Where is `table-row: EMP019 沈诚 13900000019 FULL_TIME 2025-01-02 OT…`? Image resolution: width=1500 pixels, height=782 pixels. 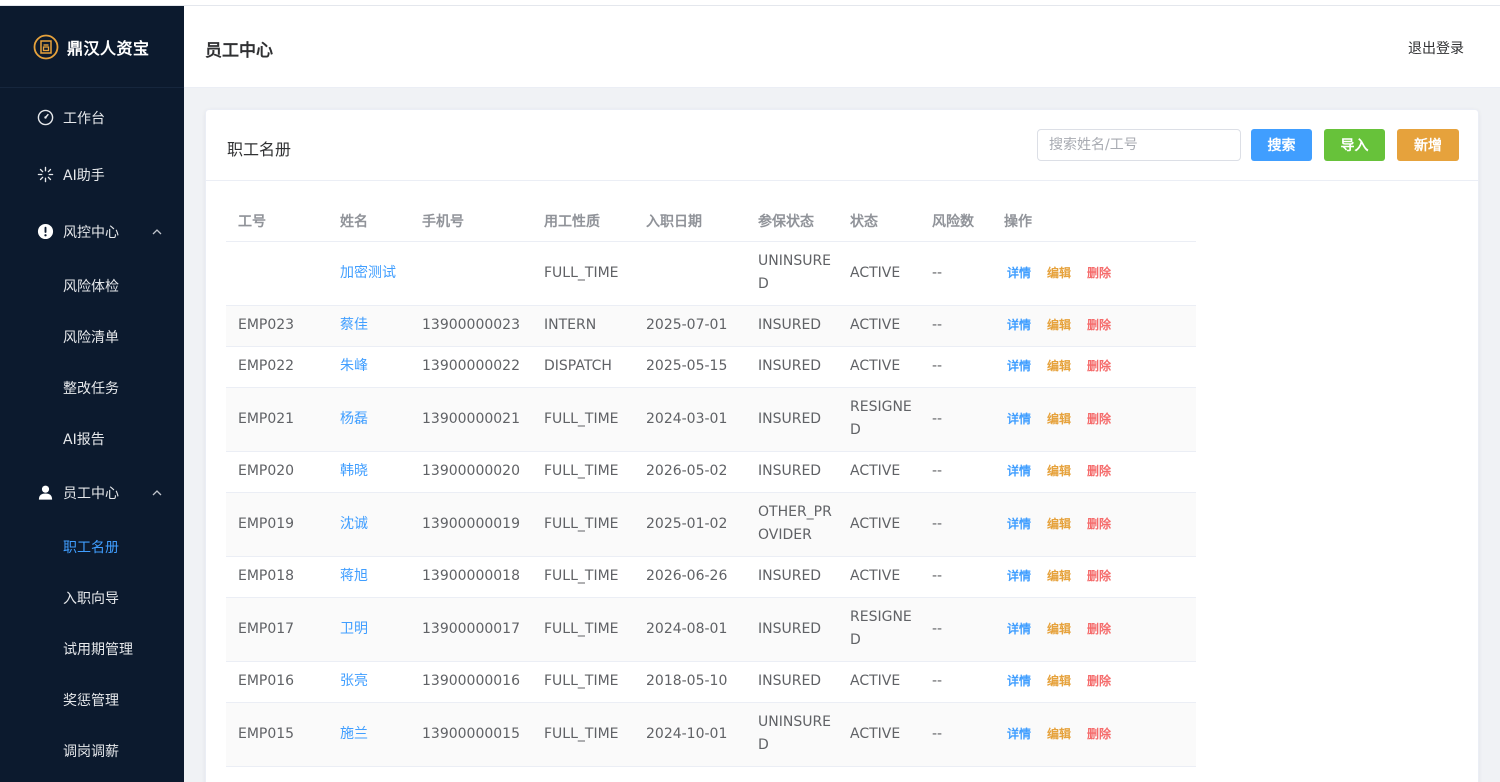
table-row: EMP019 沈诚 13900000019 FULL_TIME 2025-01-02 OT… is located at coordinates (711, 524).